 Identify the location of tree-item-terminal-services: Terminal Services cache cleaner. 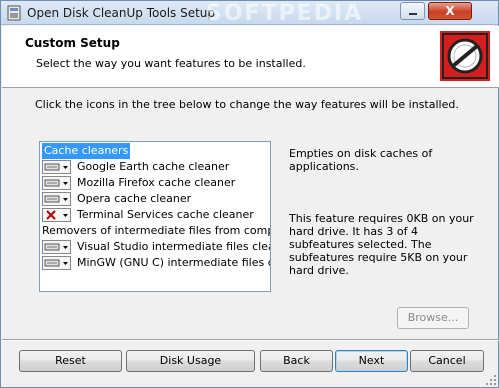
(155, 215).